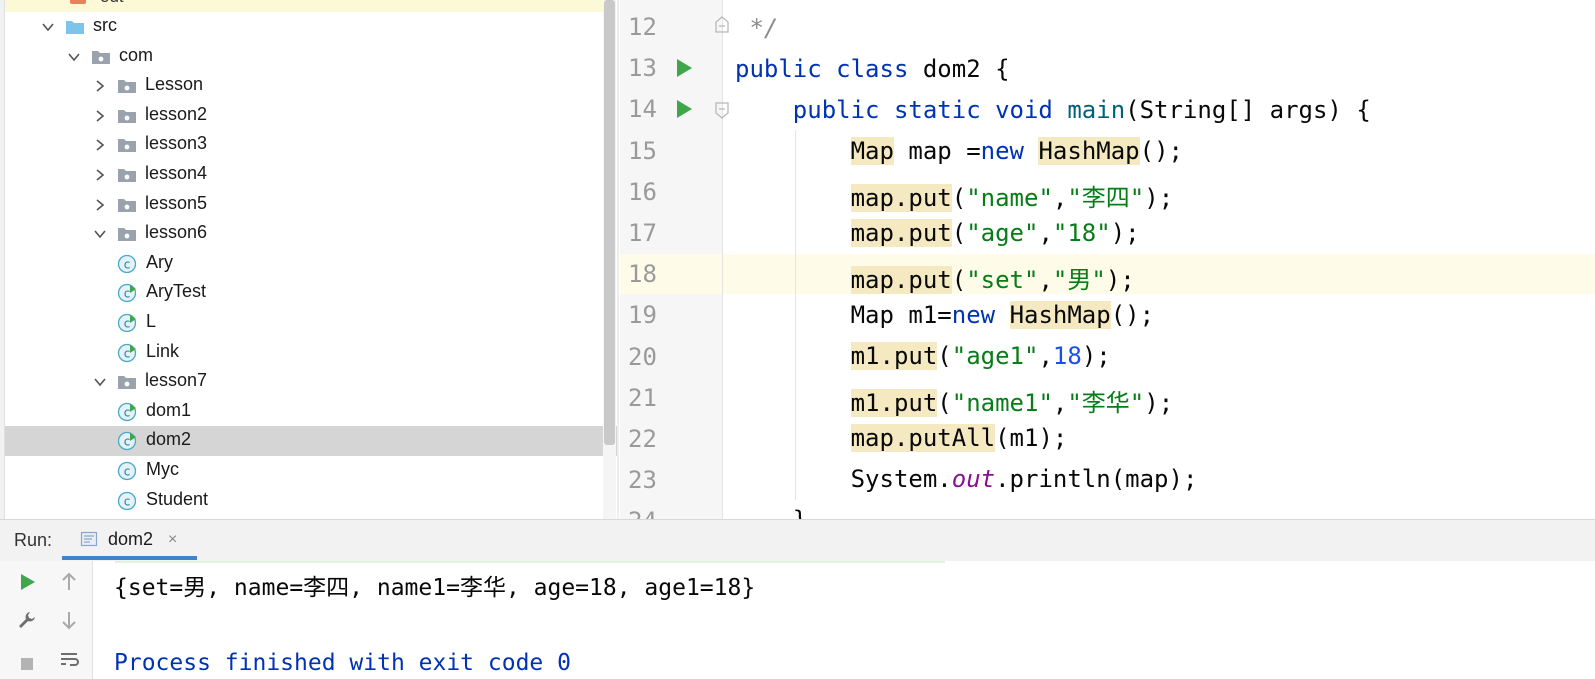 Image resolution: width=1595 pixels, height=679 pixels. Describe the element at coordinates (311, 382) in the screenshot. I see `tree-item-lesson7: lesson7` at that location.